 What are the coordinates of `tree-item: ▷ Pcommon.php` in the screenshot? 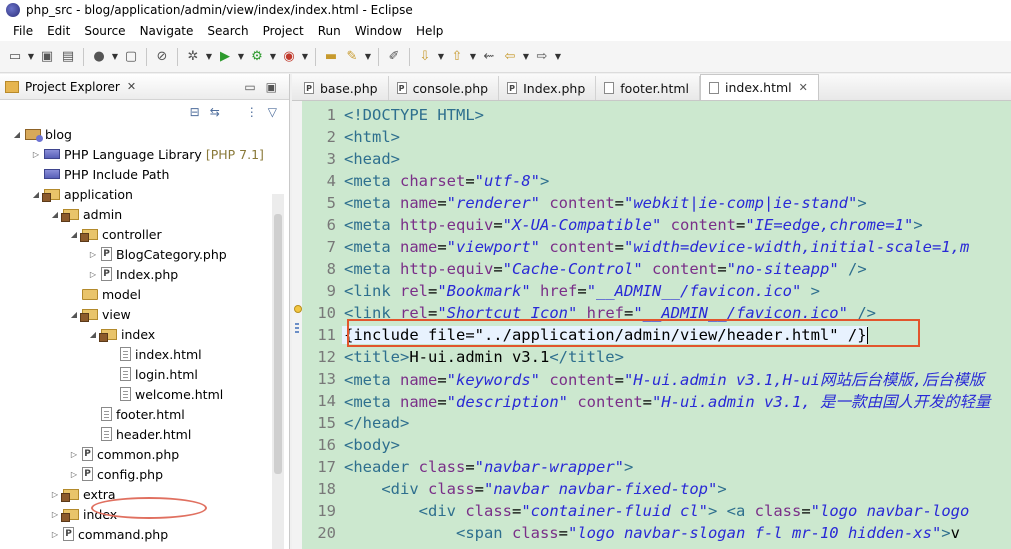 It's located at (136, 454).